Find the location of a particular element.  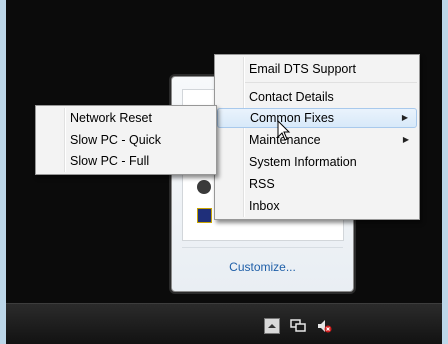

divider is located at coordinates (262, 247).